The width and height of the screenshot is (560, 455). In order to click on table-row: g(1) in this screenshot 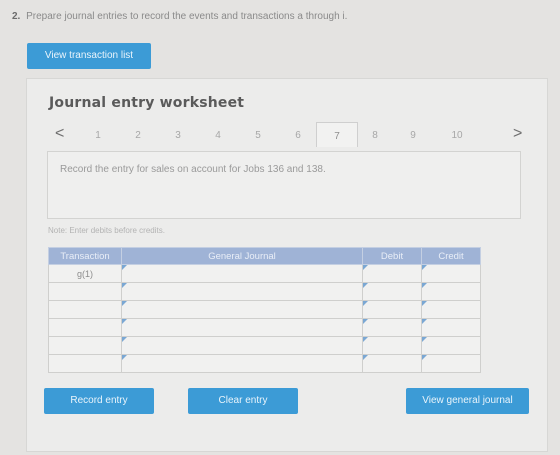, I will do `click(264, 273)`.